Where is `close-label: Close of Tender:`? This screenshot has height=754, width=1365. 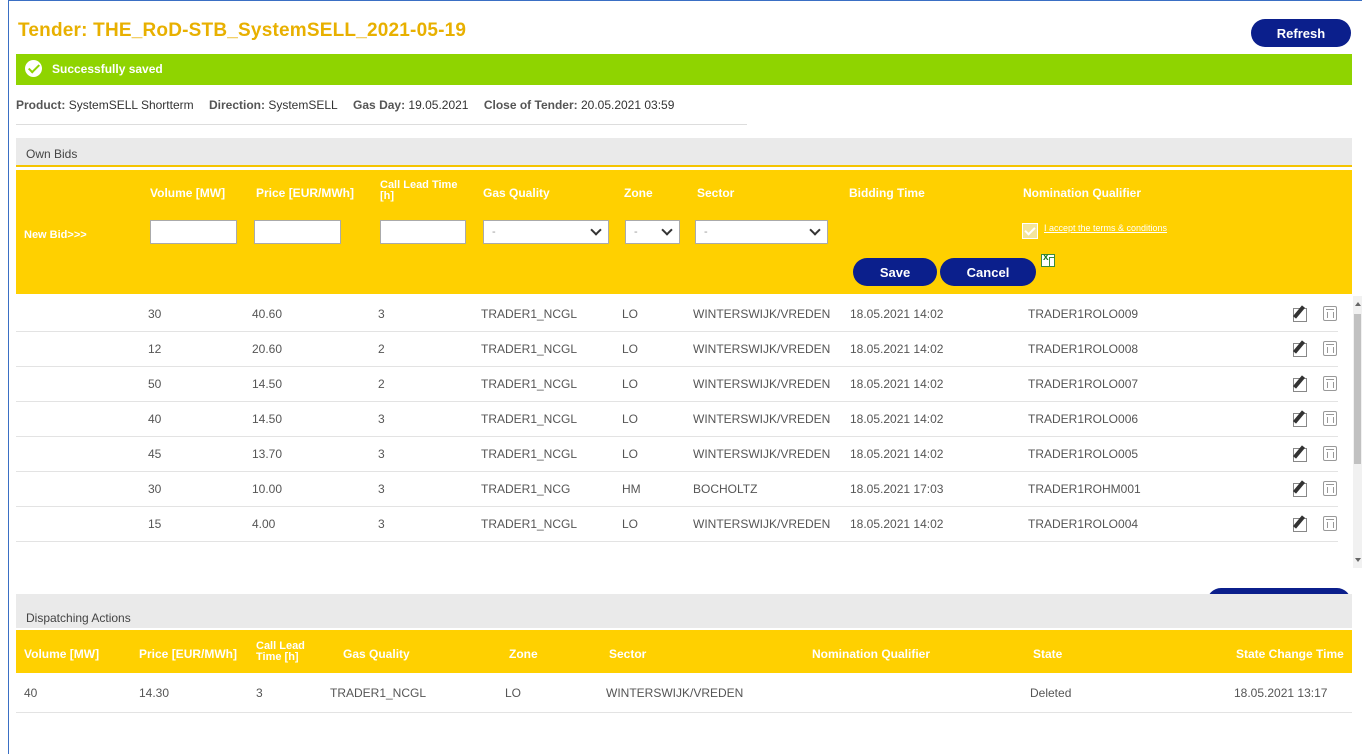
close-label: Close of Tender: is located at coordinates (530, 105).